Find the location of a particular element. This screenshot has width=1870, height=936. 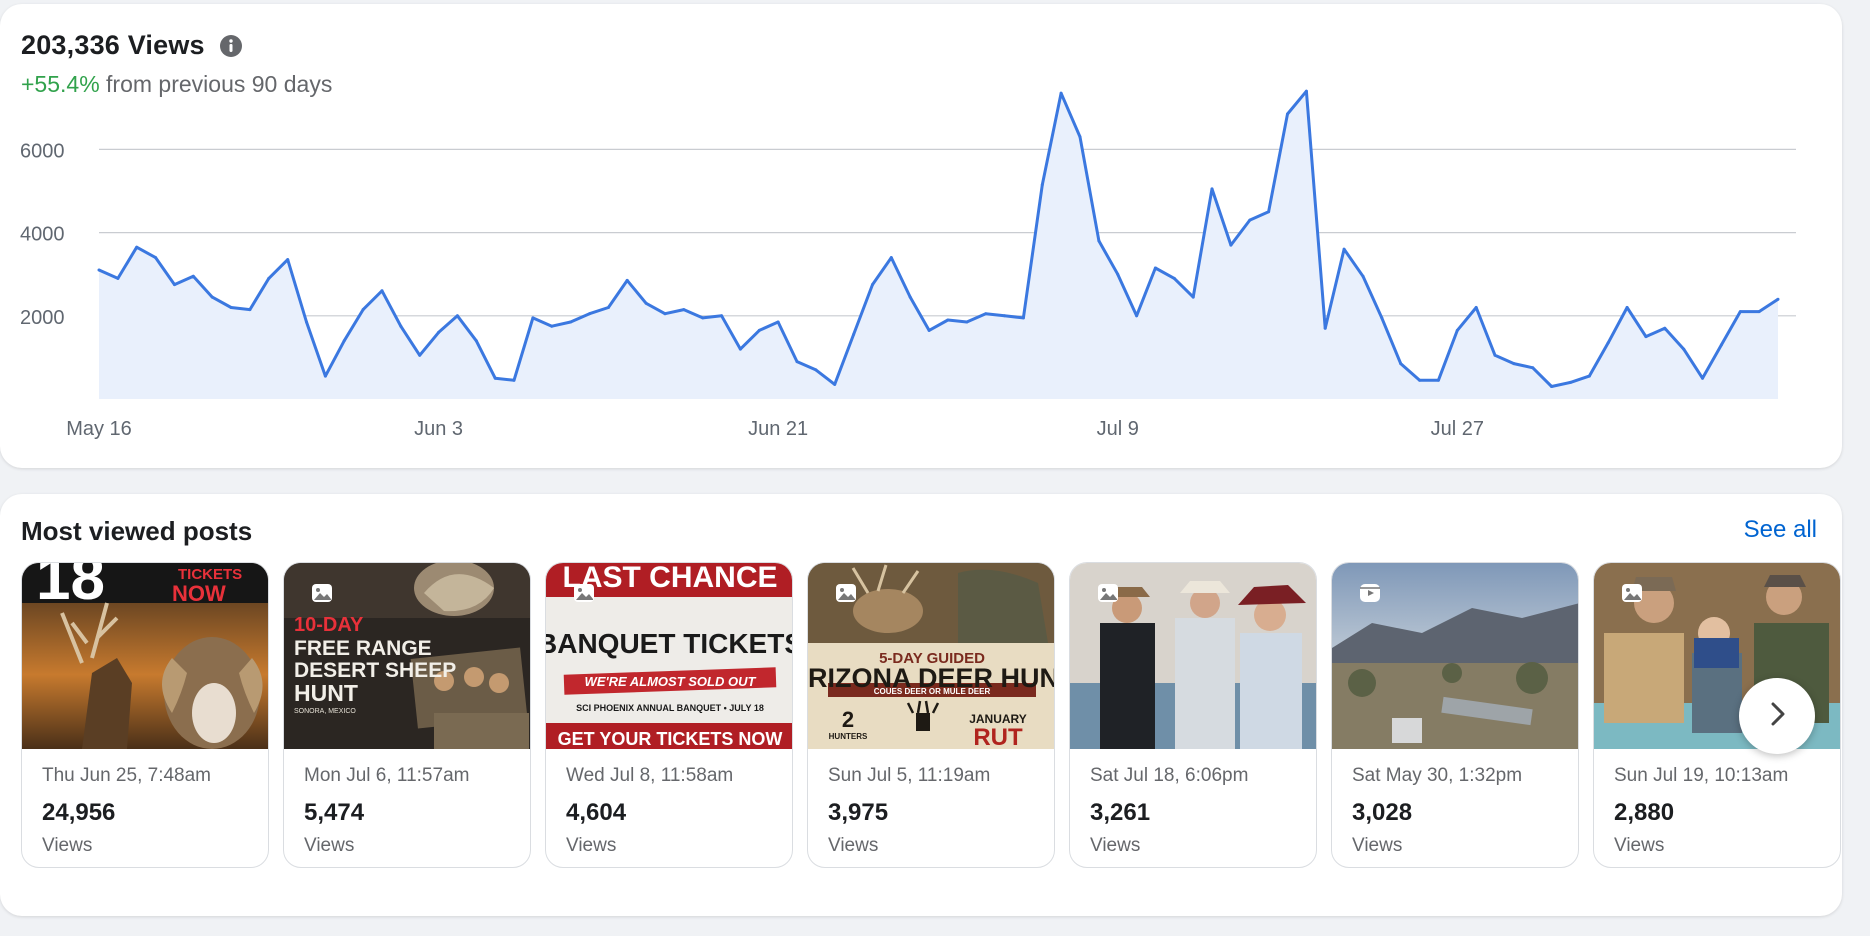

see-all-link: See all is located at coordinates (1780, 530).